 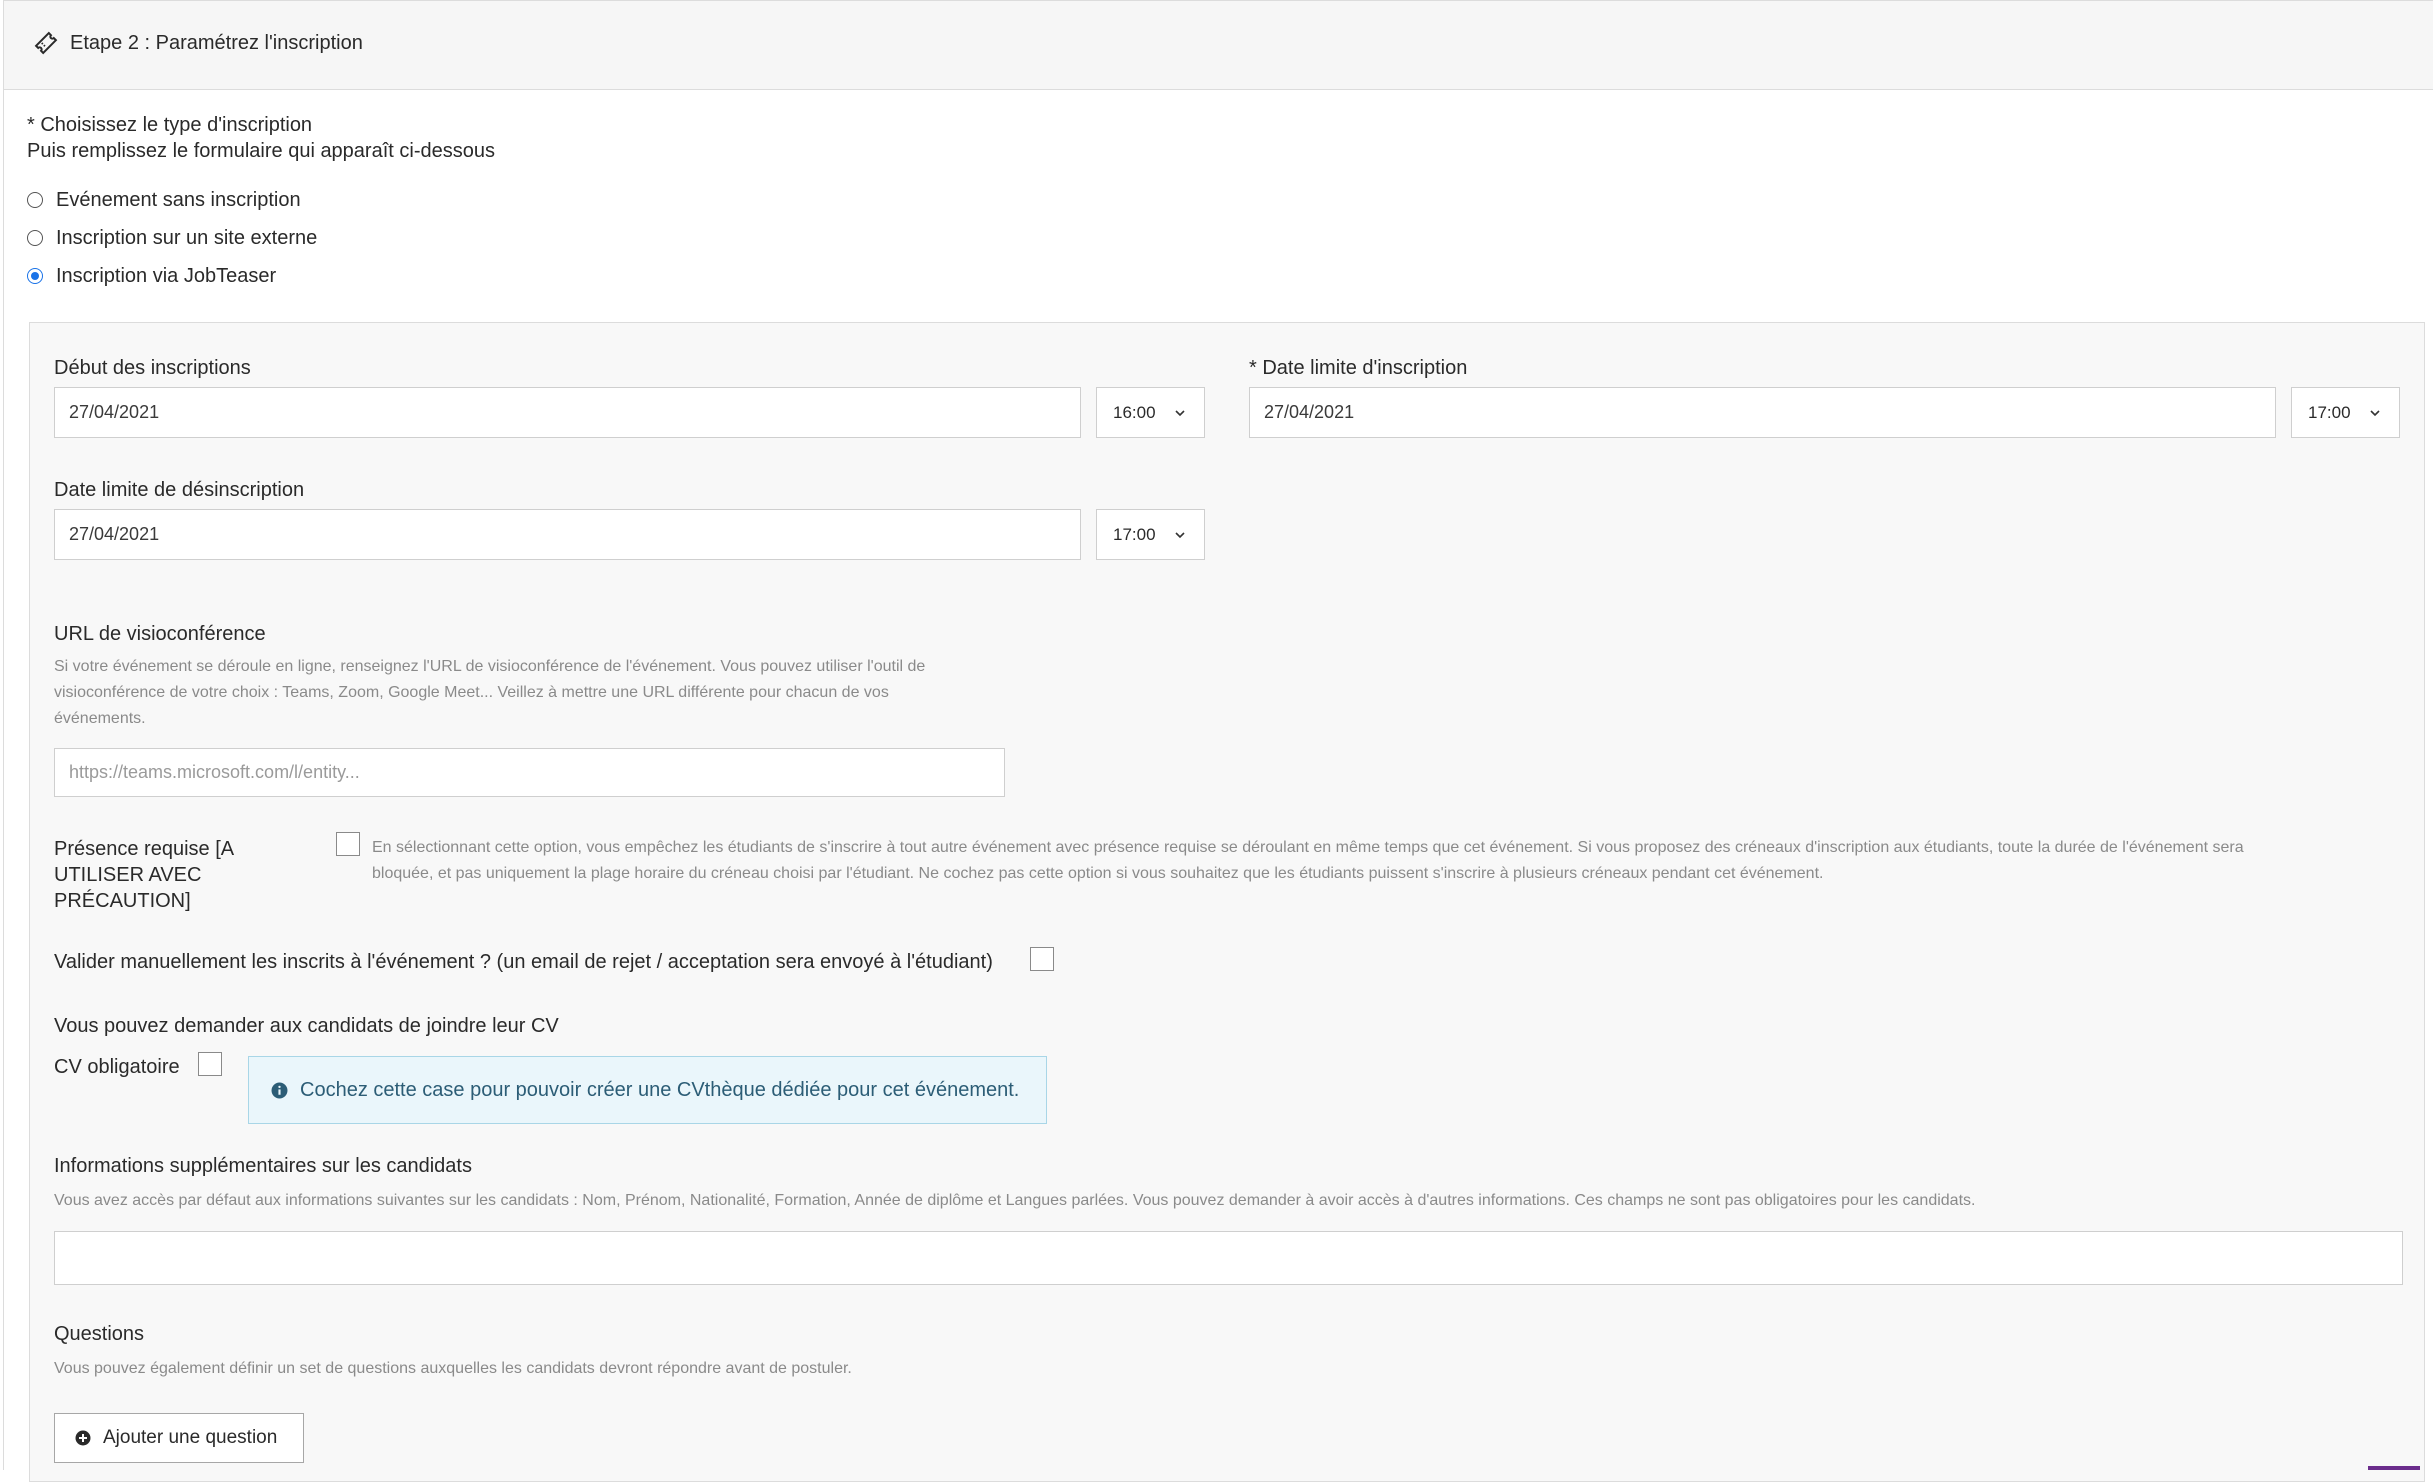 I want to click on deadline-date-input: 27/04/2021, so click(x=1762, y=412).